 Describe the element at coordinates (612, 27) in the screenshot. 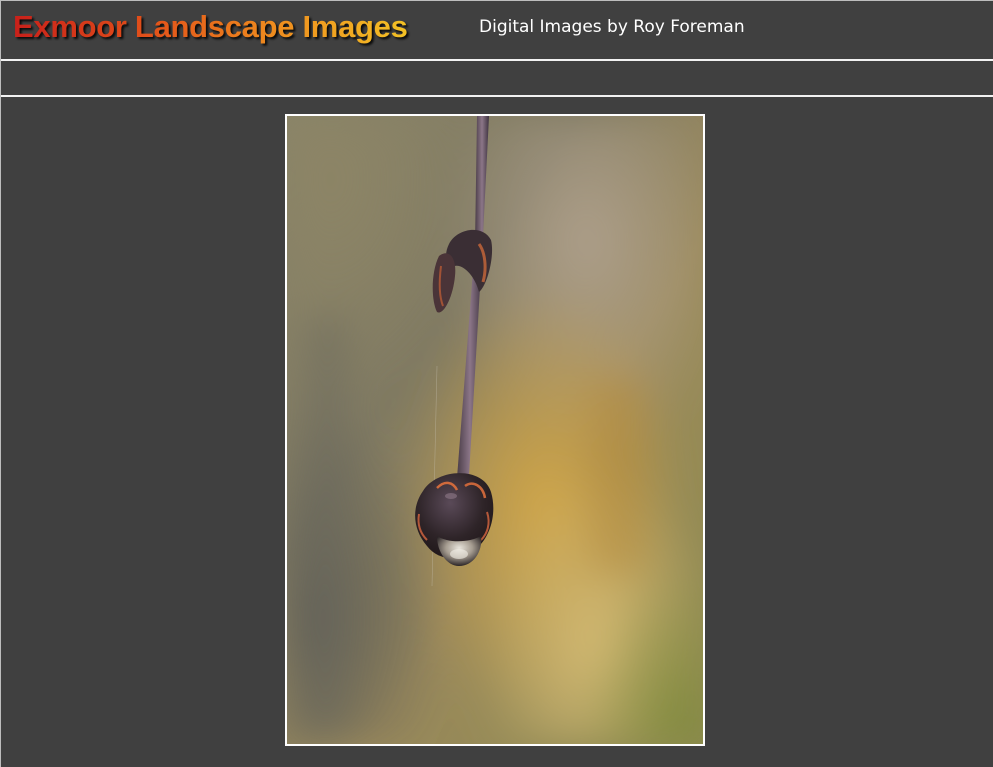

I see `site-subtitle: Digital Images by Roy Foreman` at that location.